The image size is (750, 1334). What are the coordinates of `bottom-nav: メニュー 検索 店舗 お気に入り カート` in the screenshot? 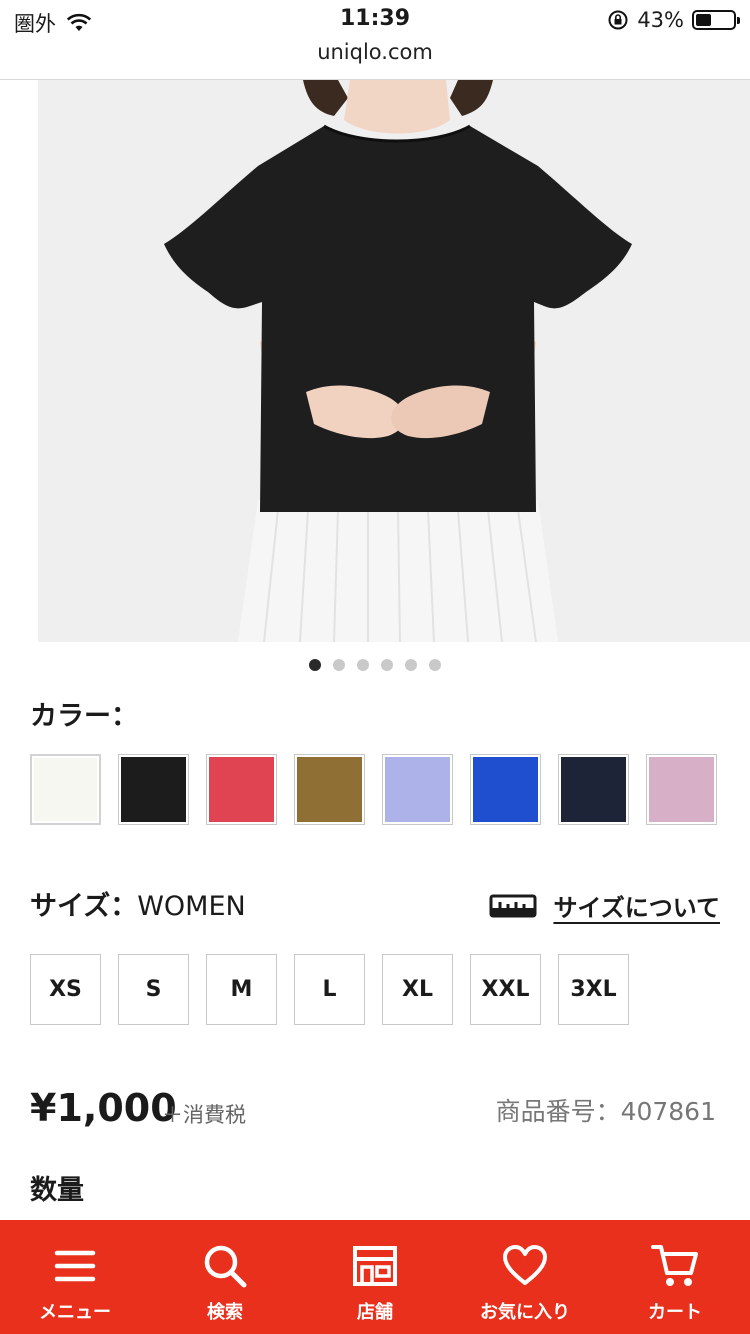 It's located at (375, 1277).